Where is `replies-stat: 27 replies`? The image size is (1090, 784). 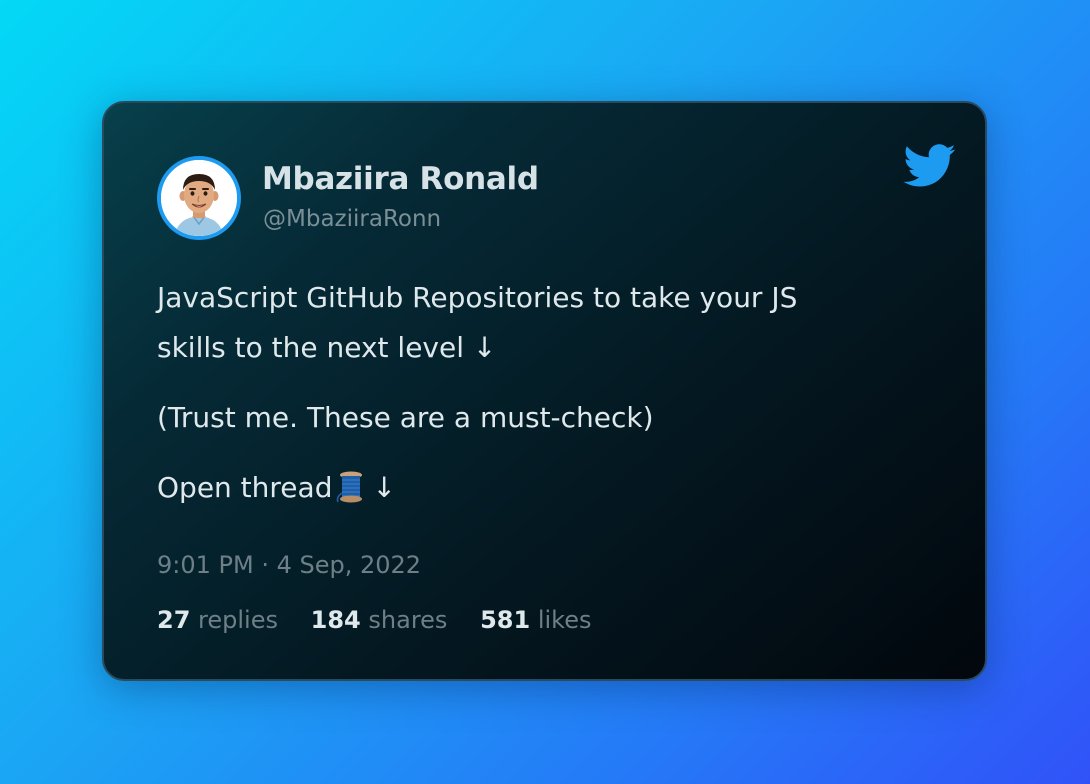 replies-stat: 27 replies is located at coordinates (217, 620).